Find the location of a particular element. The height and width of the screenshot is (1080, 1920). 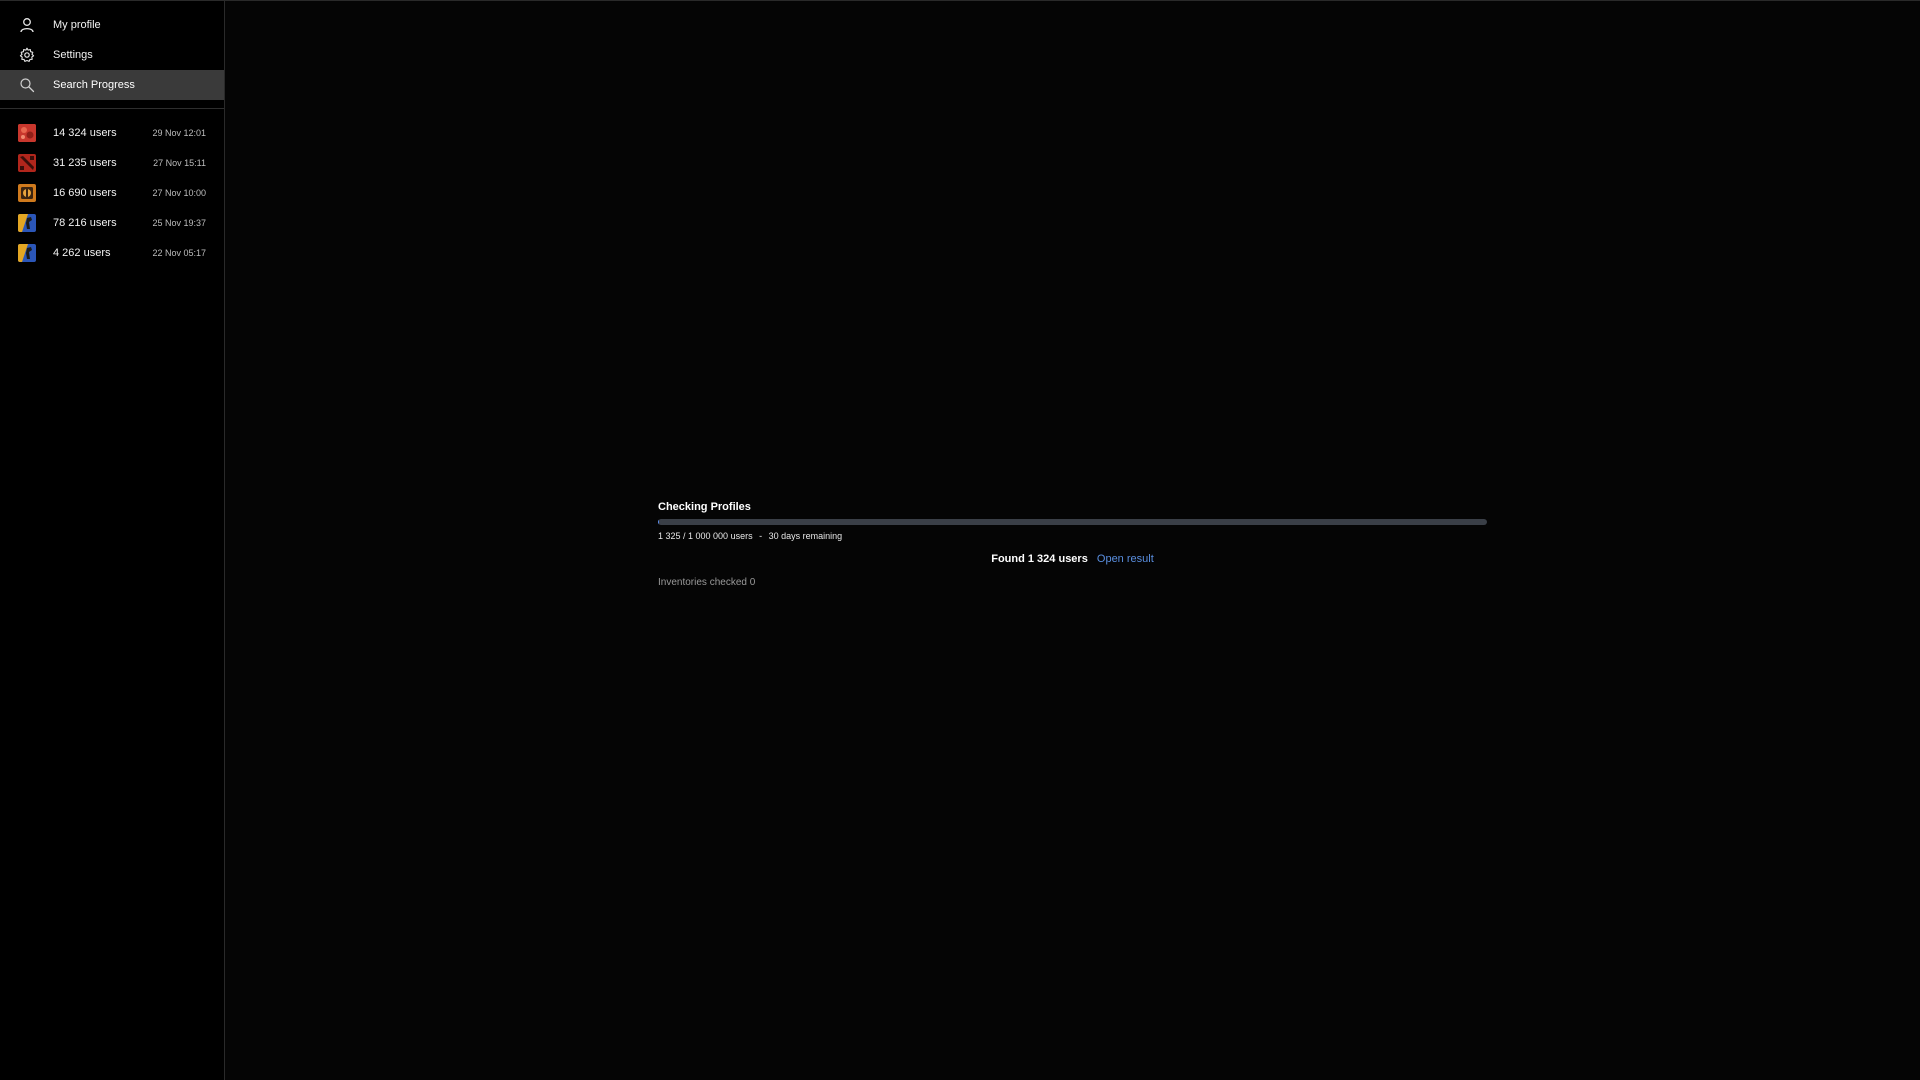

rust-game-icon is located at coordinates (27, 133).